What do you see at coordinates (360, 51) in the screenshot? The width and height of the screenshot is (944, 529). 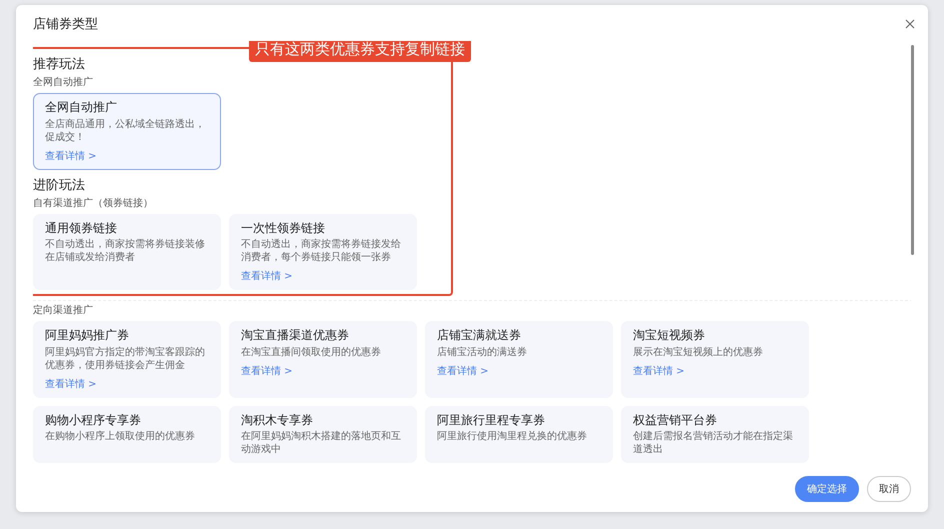 I see `annotation-label: 只有这两类优惠券支持复制链接` at bounding box center [360, 51].